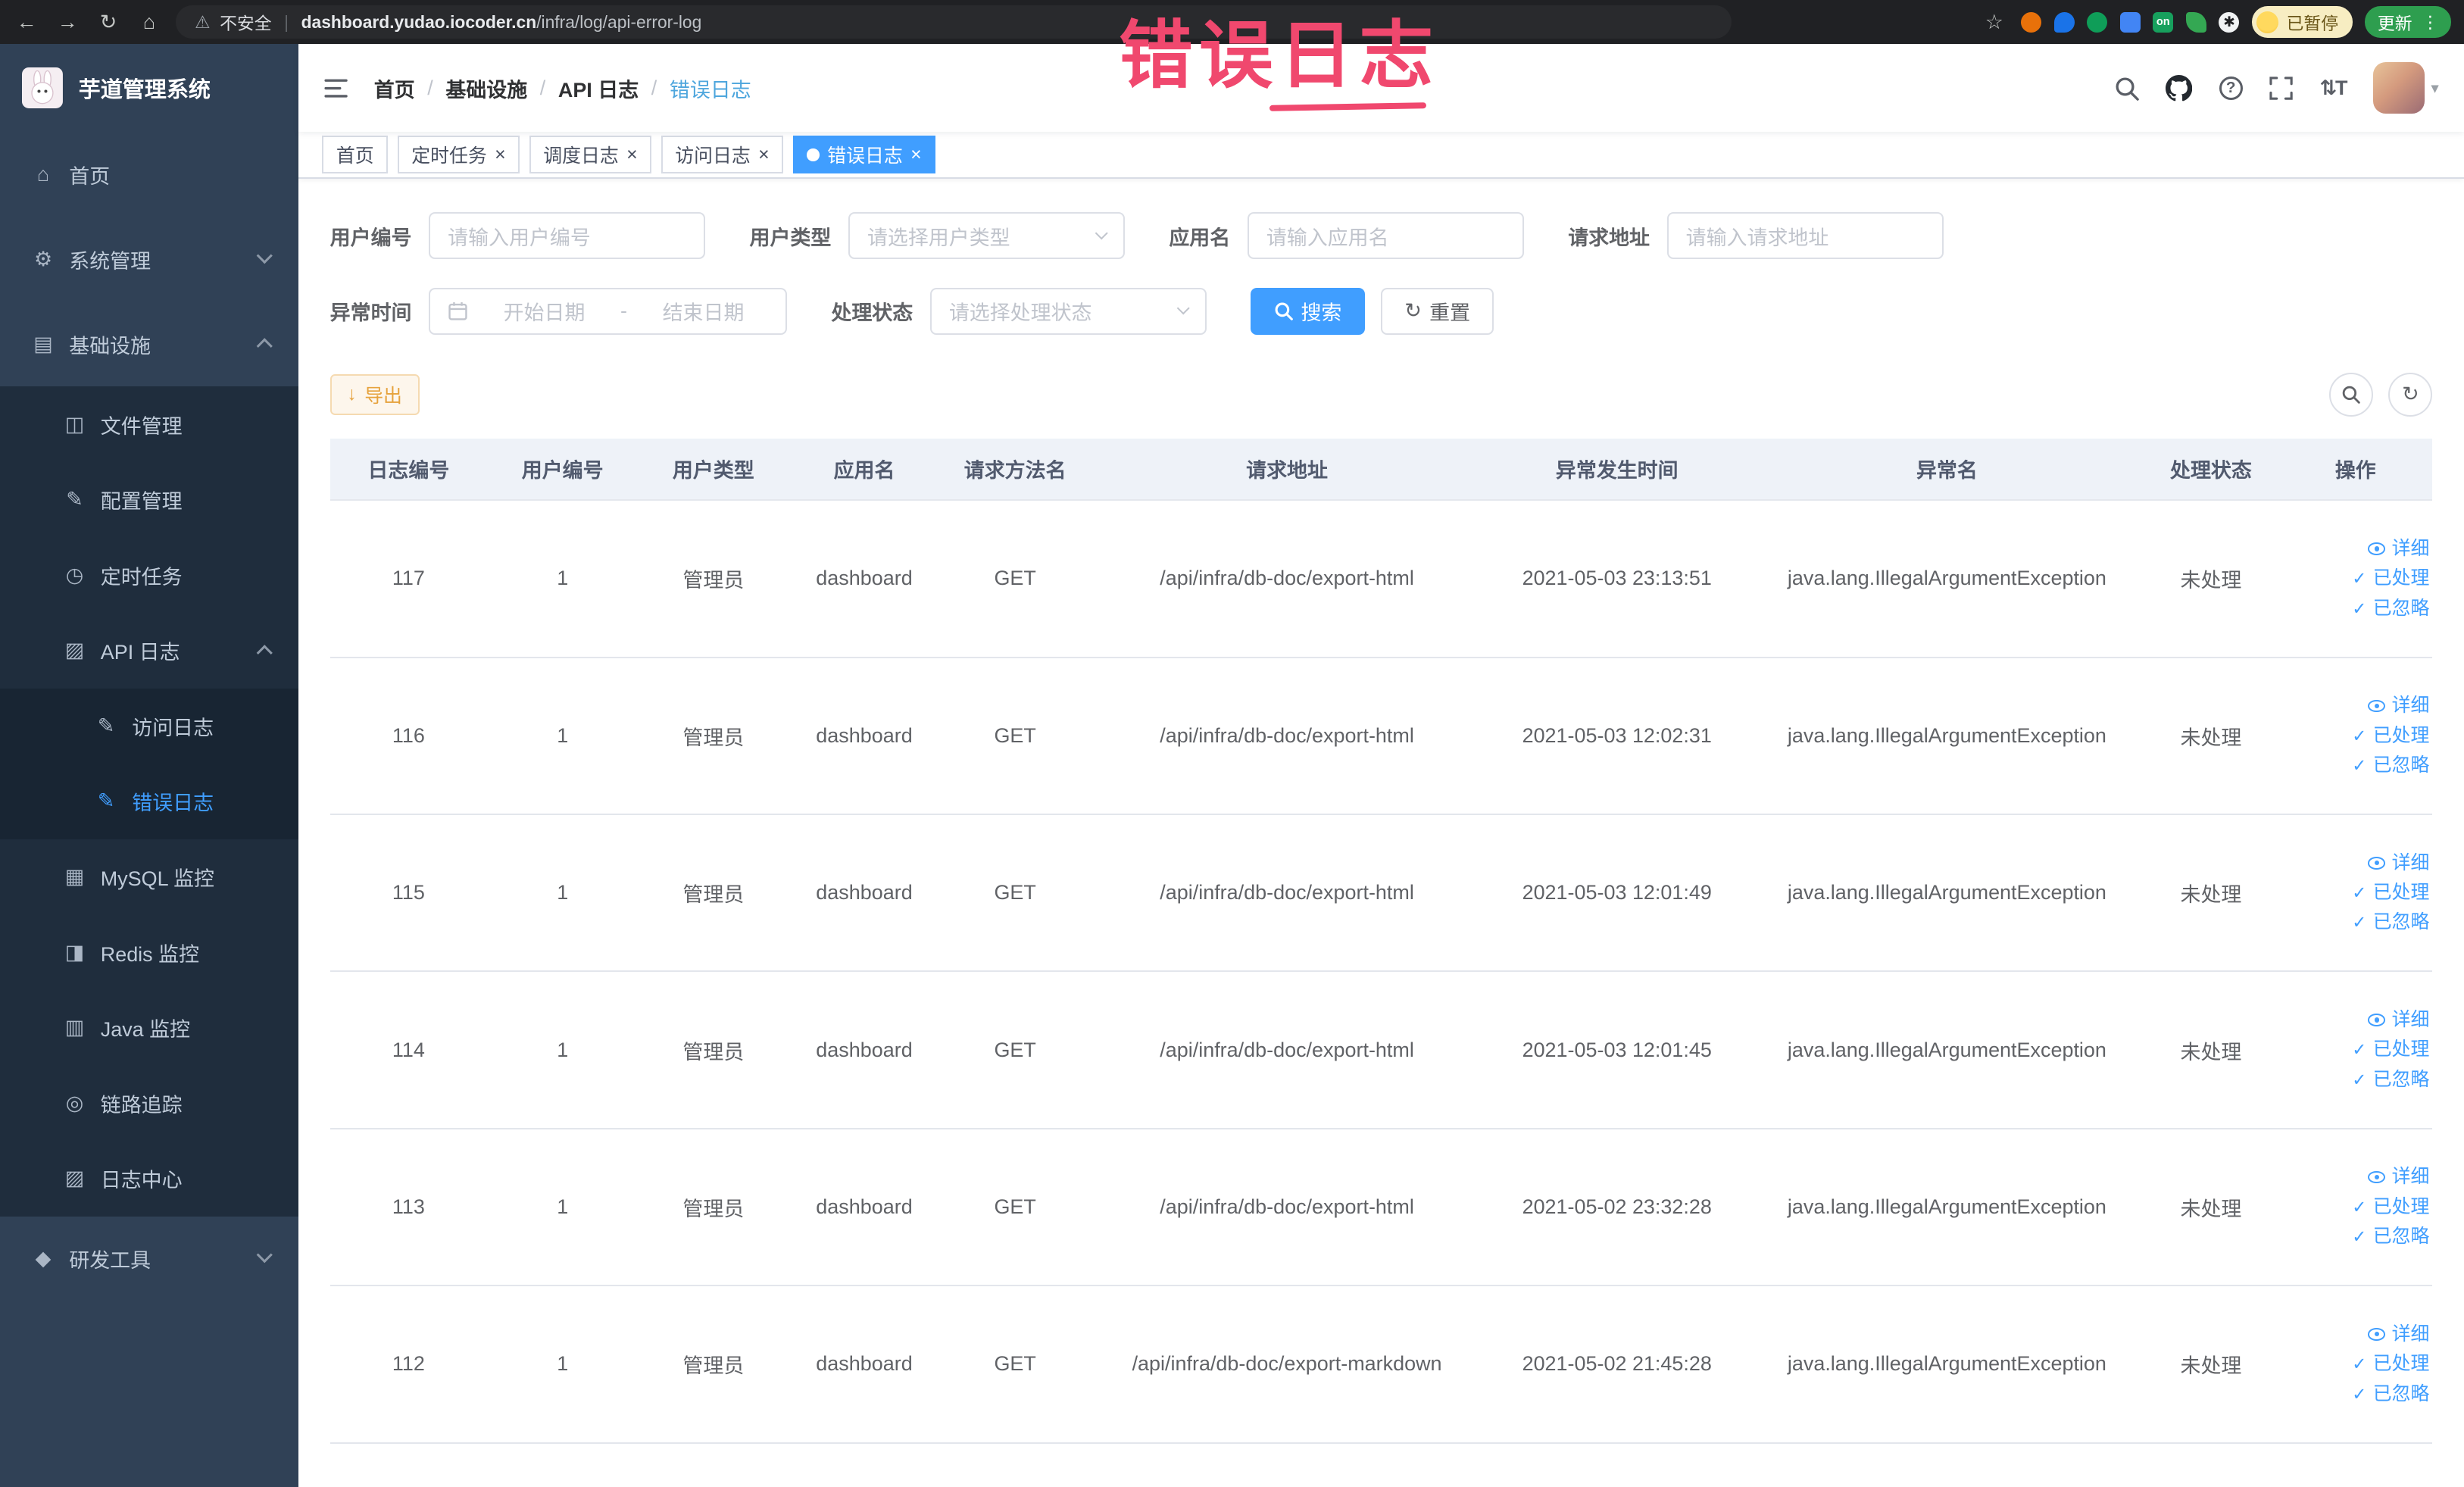  What do you see at coordinates (355, 155) in the screenshot?
I see `tab-home: 首页` at bounding box center [355, 155].